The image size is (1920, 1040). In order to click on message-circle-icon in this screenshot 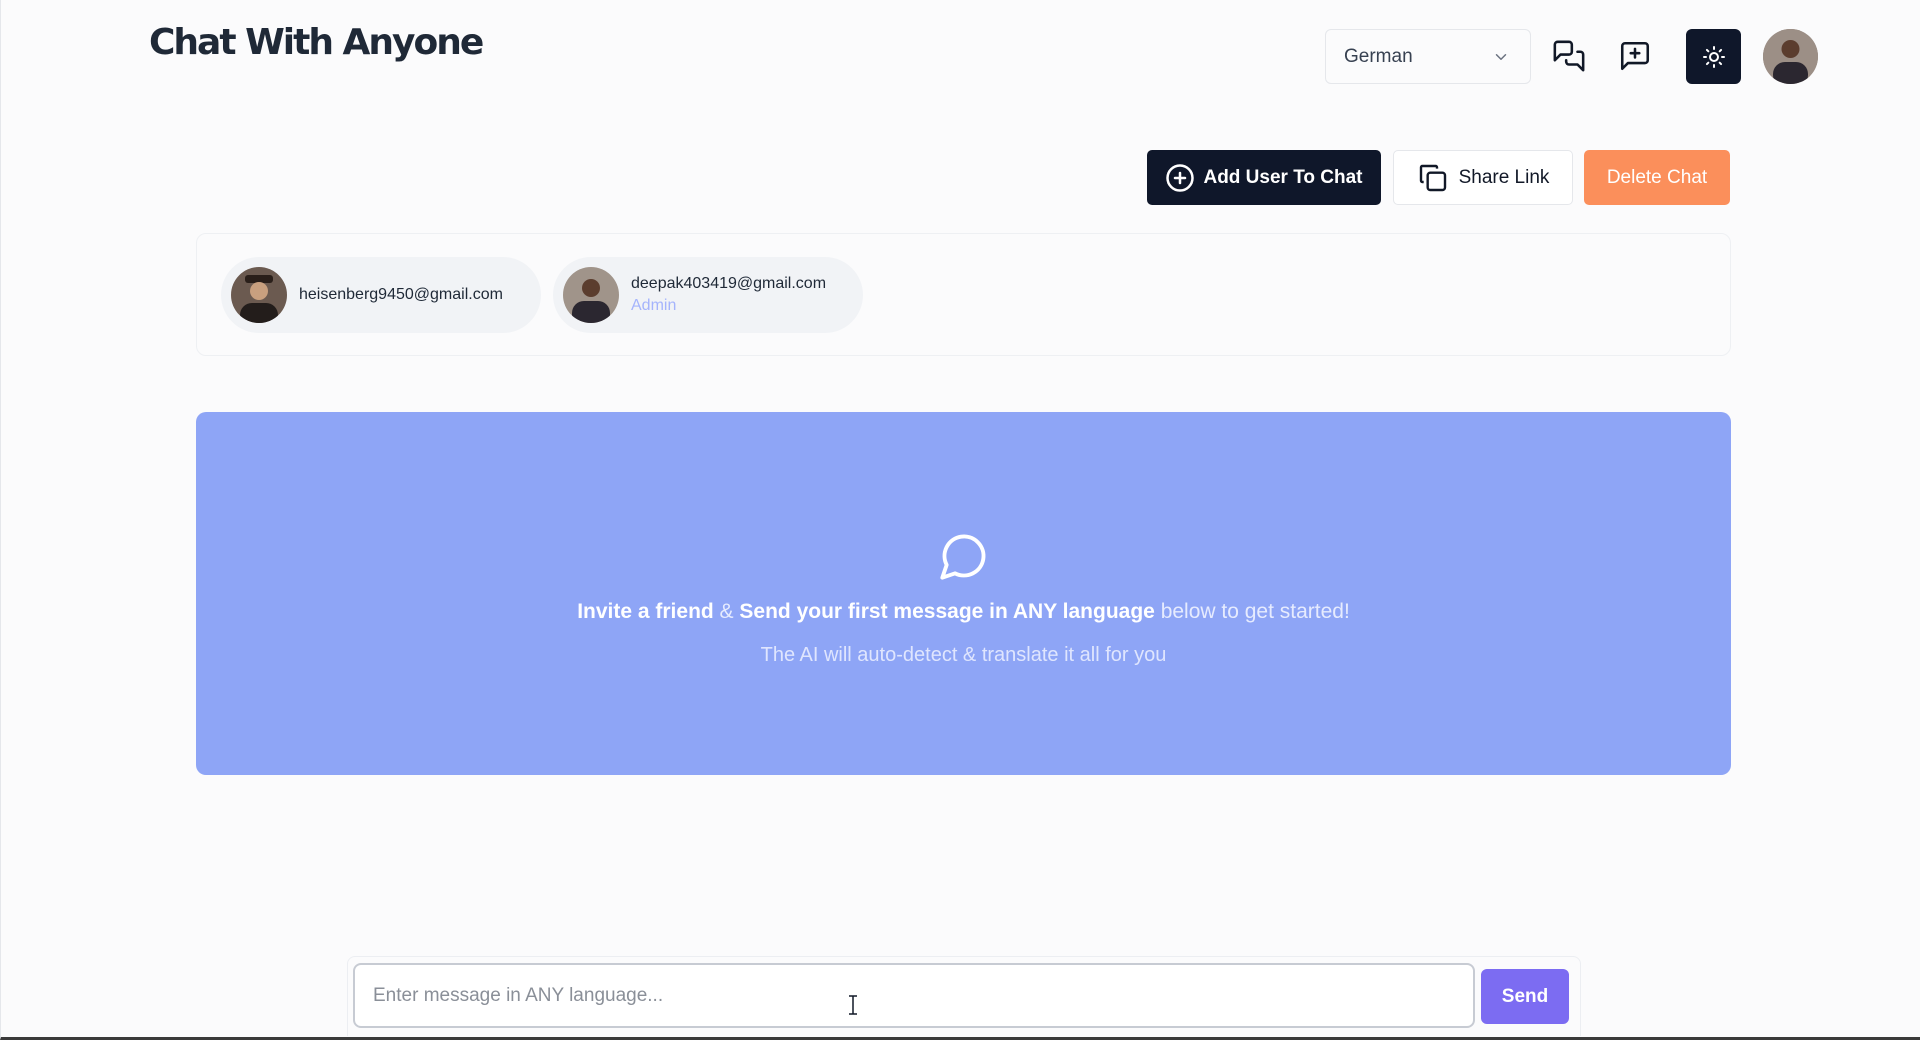, I will do `click(962, 557)`.